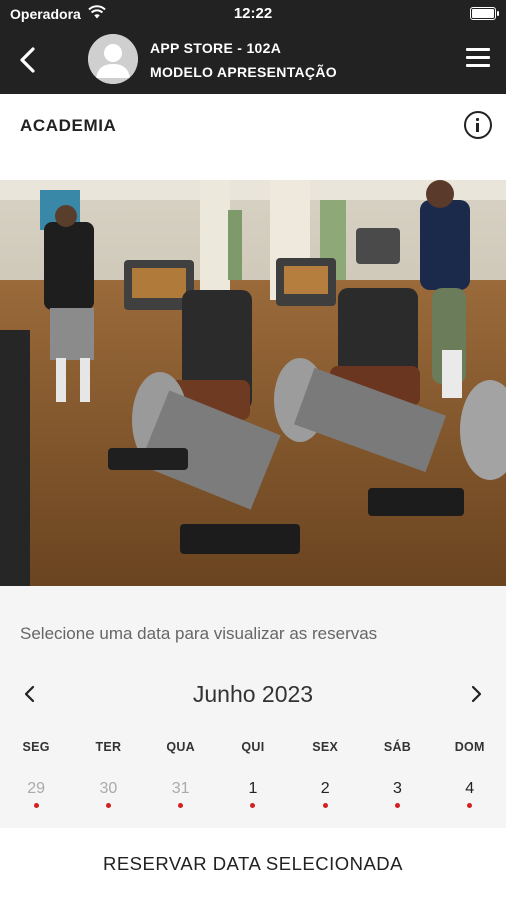 The height and width of the screenshot is (900, 506). What do you see at coordinates (180, 788) in the screenshot?
I see `day-number: 31` at bounding box center [180, 788].